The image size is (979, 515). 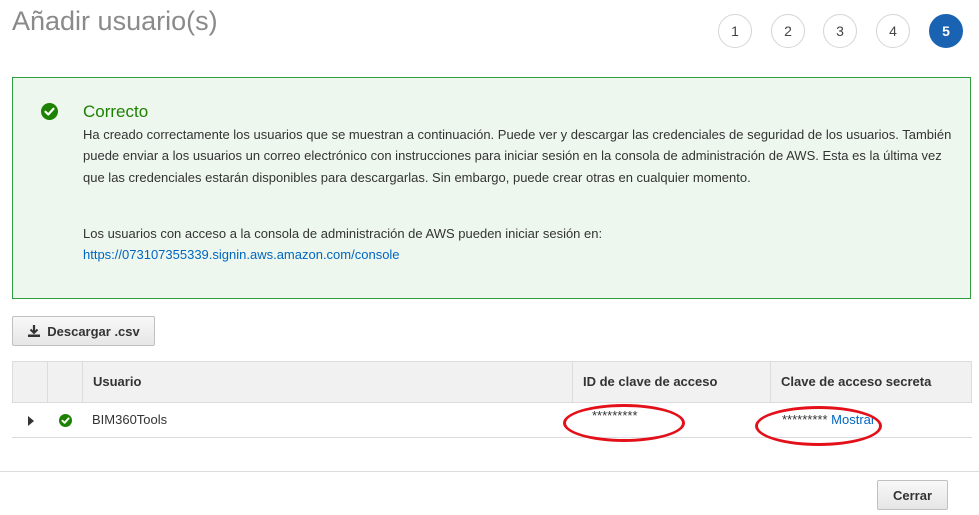 What do you see at coordinates (788, 31) in the screenshot?
I see `step-2: 2` at bounding box center [788, 31].